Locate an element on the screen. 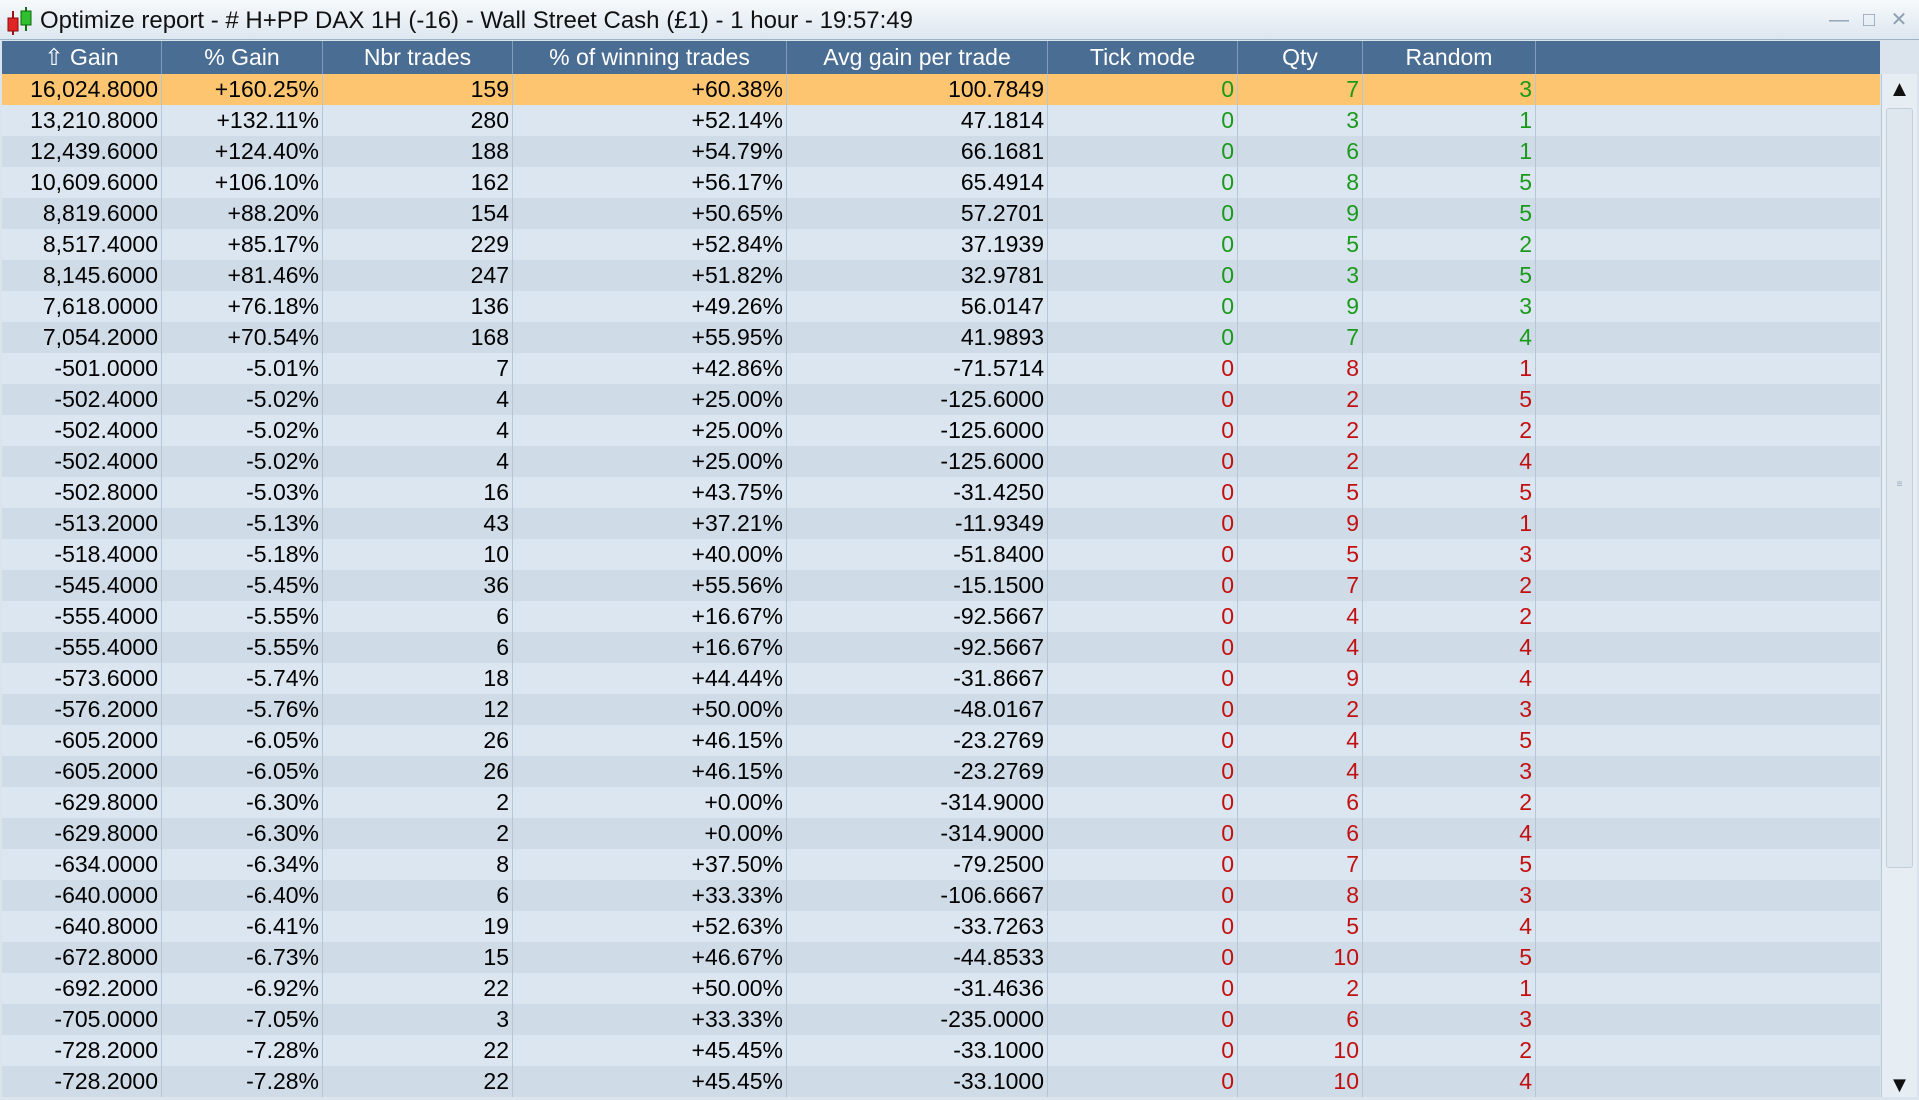 The image size is (1919, 1100). table-row: -605.2000 -6.05% 26 +46.15% -23.2769 0 4 3 is located at coordinates (941, 771).